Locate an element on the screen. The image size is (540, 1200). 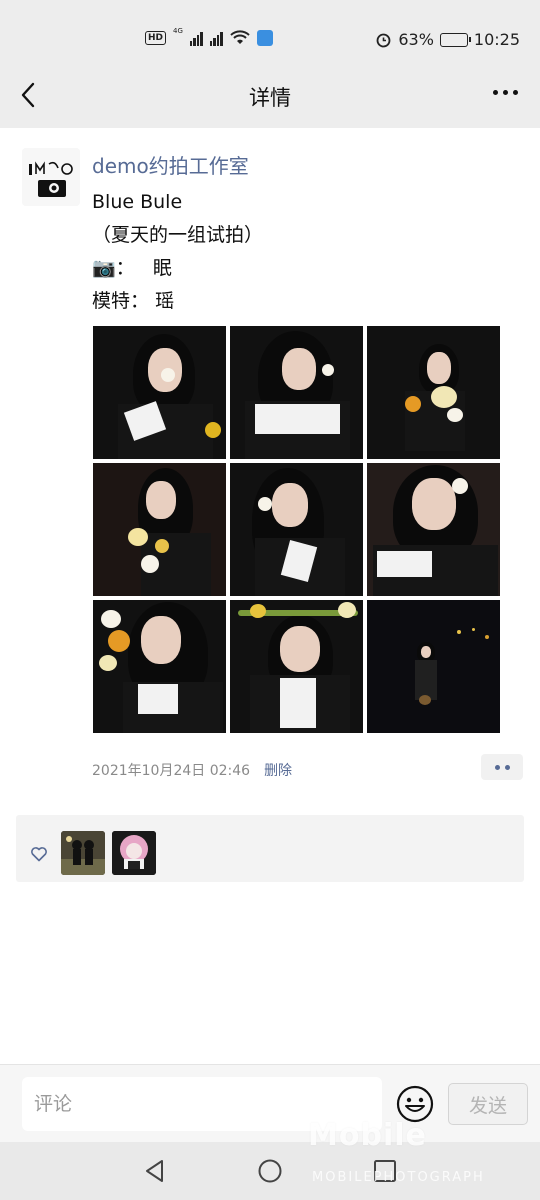
post-title: Blue Bule is located at coordinates (137, 202).